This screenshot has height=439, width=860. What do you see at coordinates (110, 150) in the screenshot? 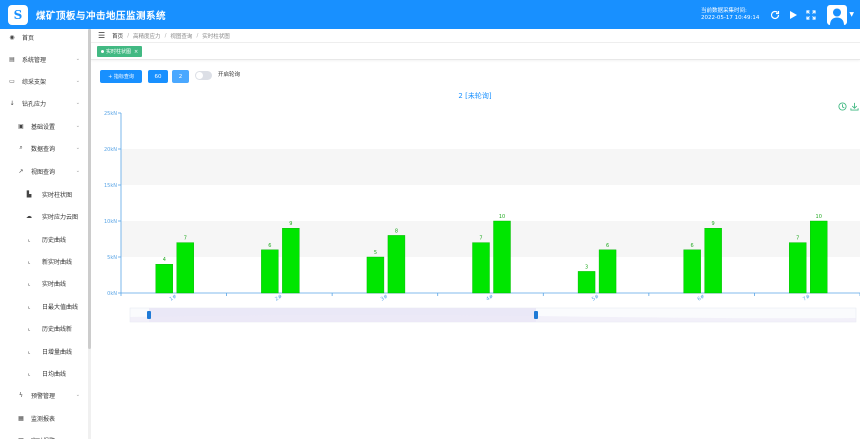
I see `y-tick-label: 20kN` at bounding box center [110, 150].